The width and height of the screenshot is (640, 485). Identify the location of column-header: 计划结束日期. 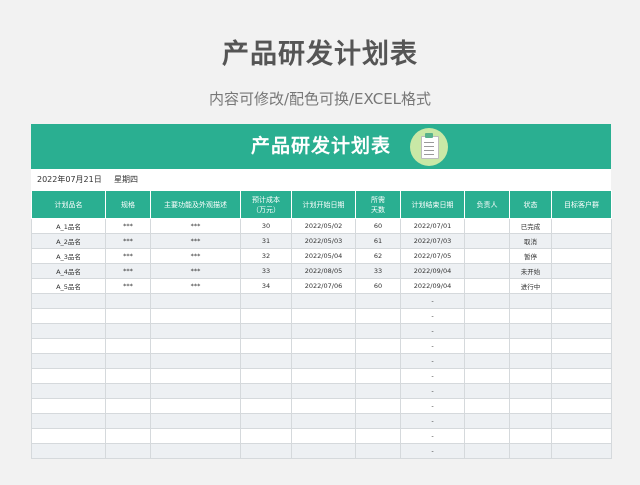
(432, 204).